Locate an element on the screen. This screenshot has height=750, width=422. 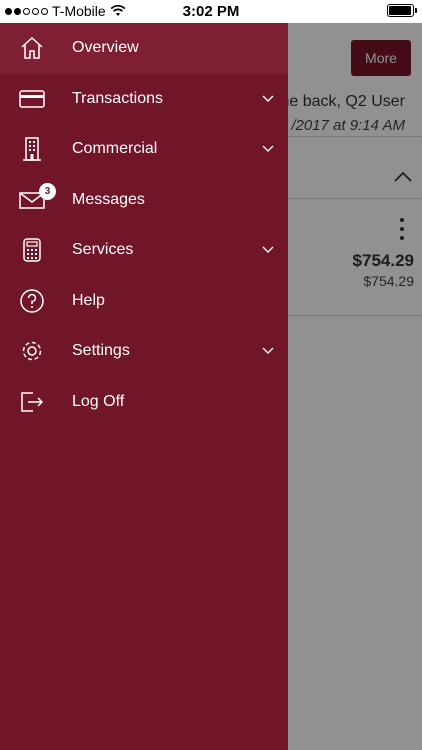
menu-item-commercial: Commercial is located at coordinates (144, 149).